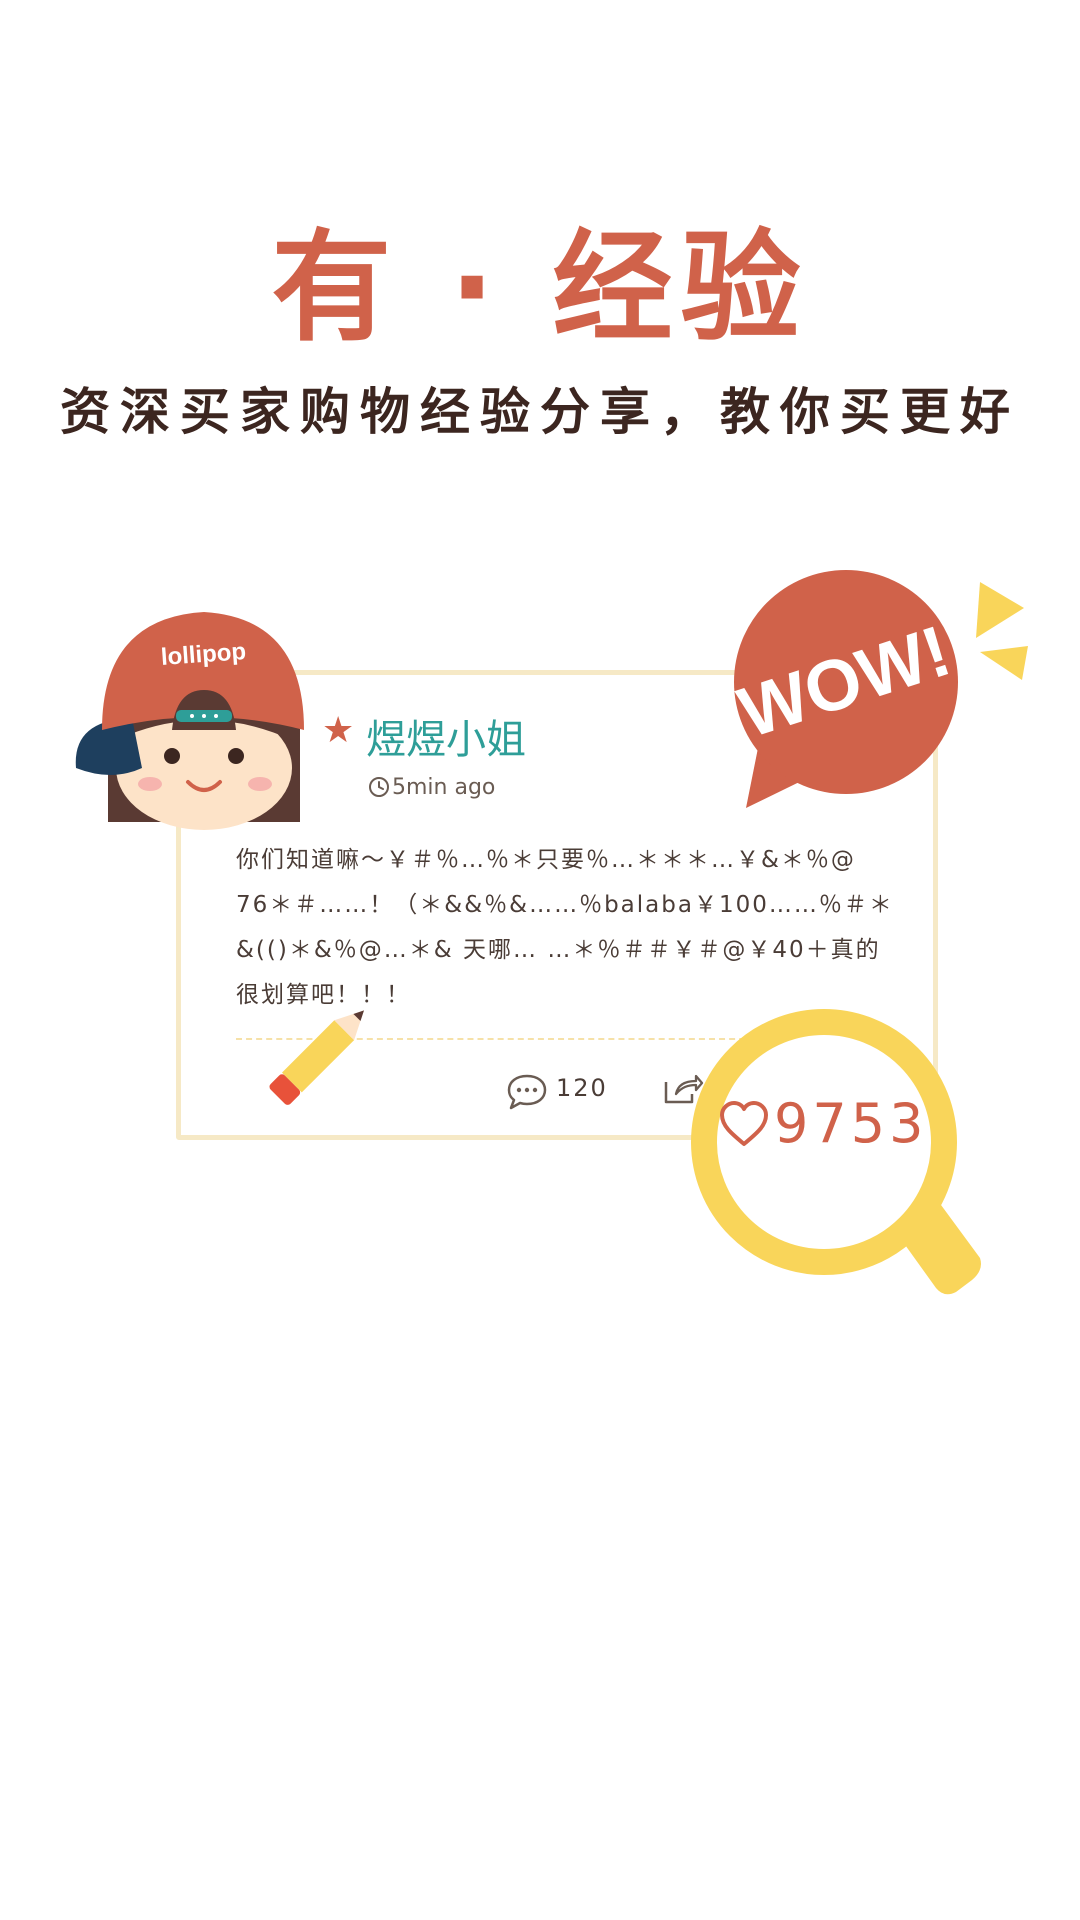 Image resolution: width=1080 pixels, height=1920 pixels. What do you see at coordinates (338, 730) in the screenshot?
I see `star-icon: ★` at bounding box center [338, 730].